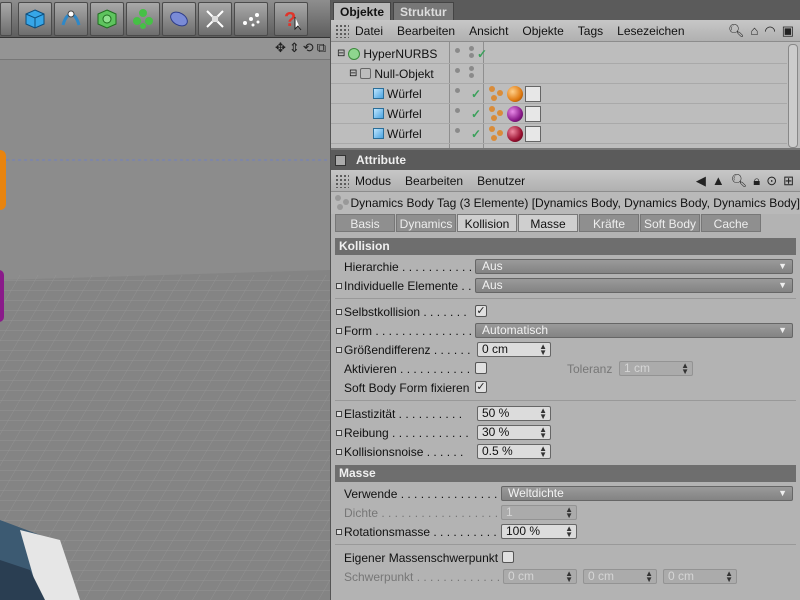 This screenshot has width=800, height=600. I want to click on dichte-field: 1 ▲ ▼, so click(539, 512).